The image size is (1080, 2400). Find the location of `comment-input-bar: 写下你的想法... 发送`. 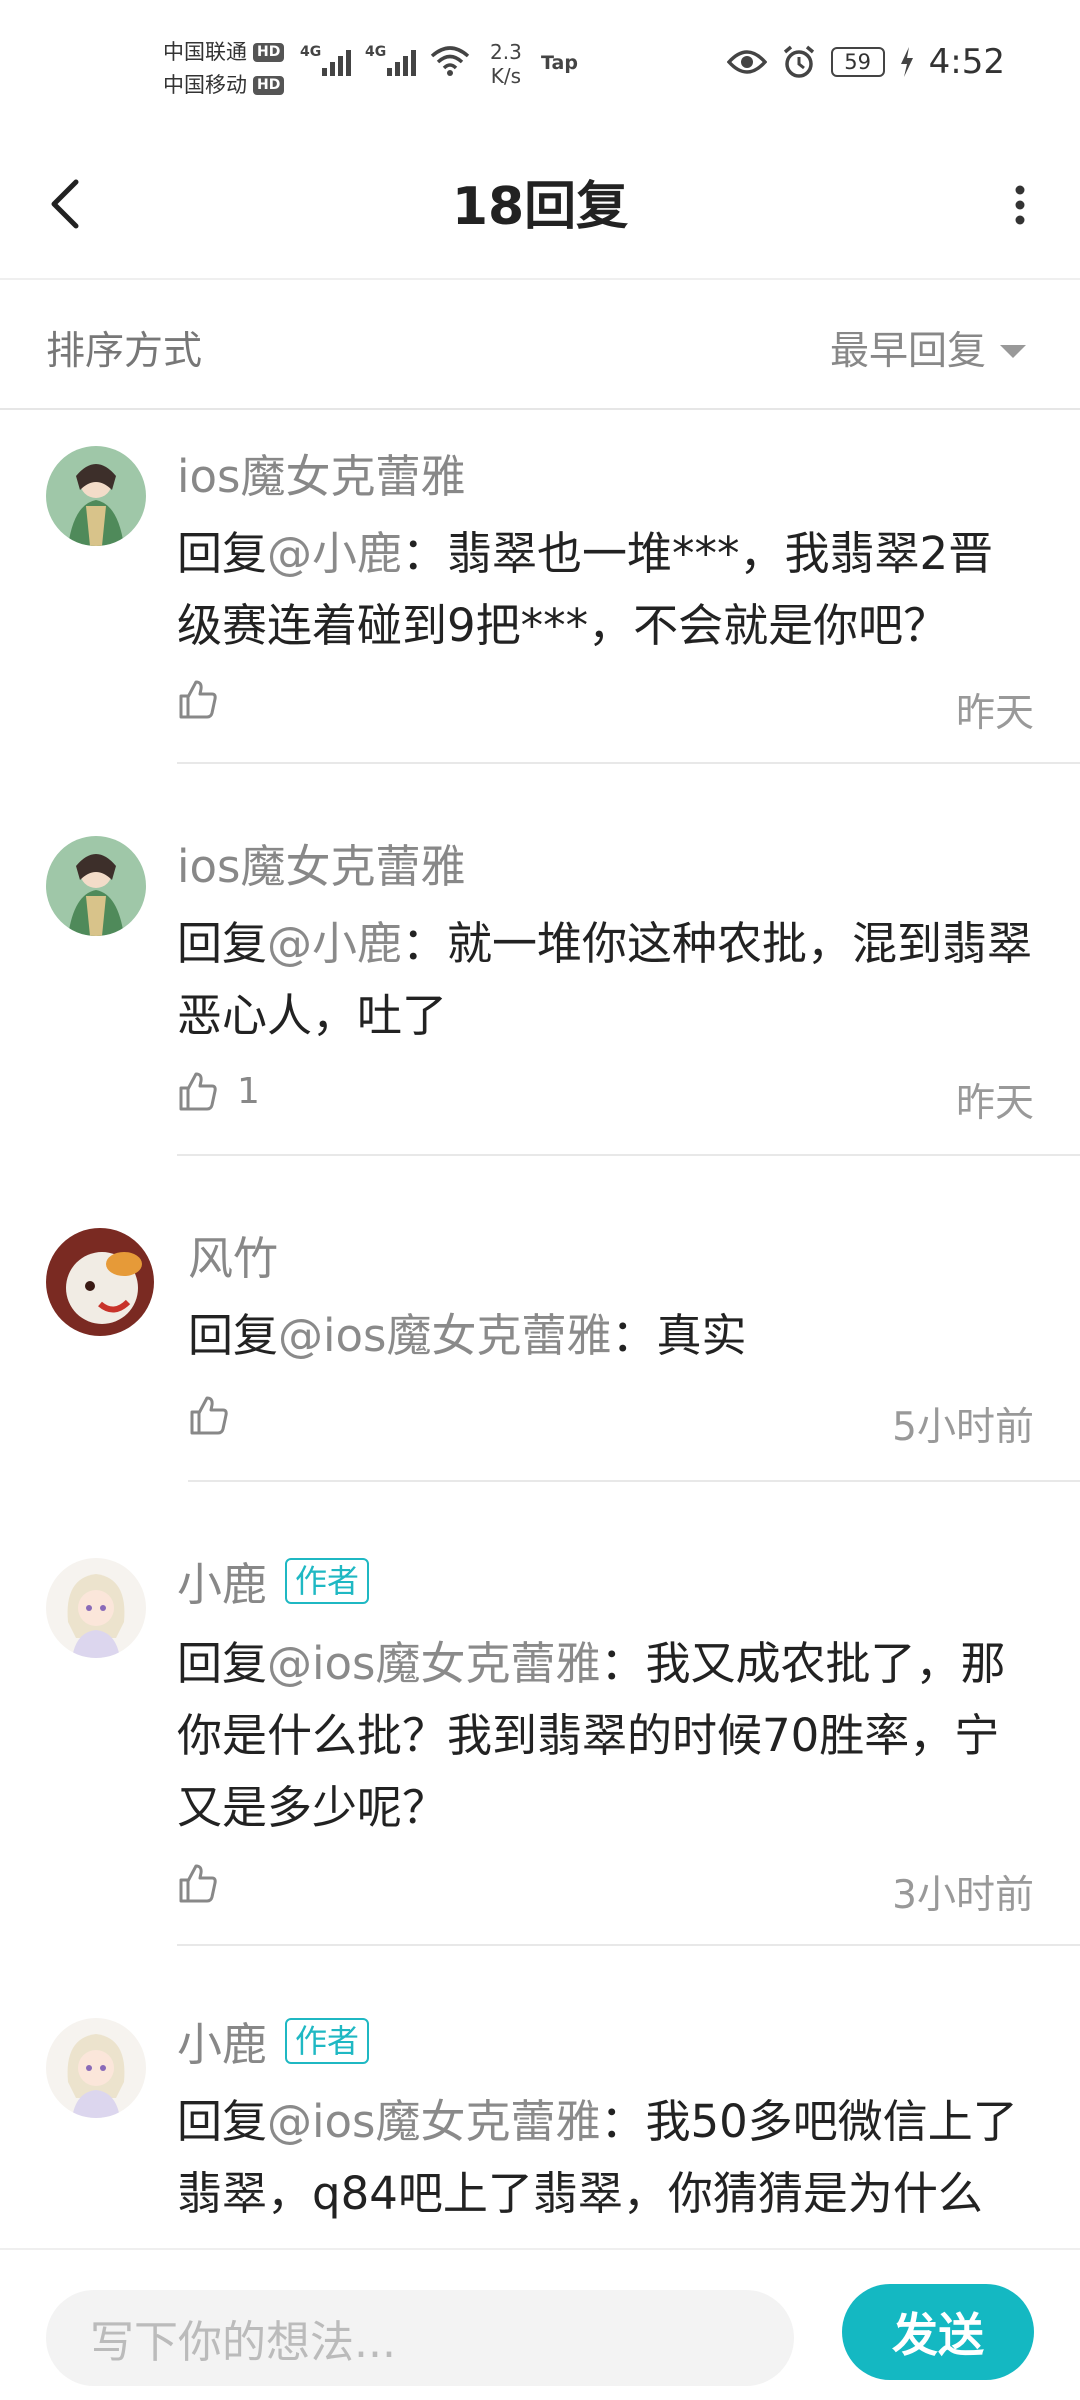

comment-input-bar: 写下你的想法... 发送 is located at coordinates (540, 2324).